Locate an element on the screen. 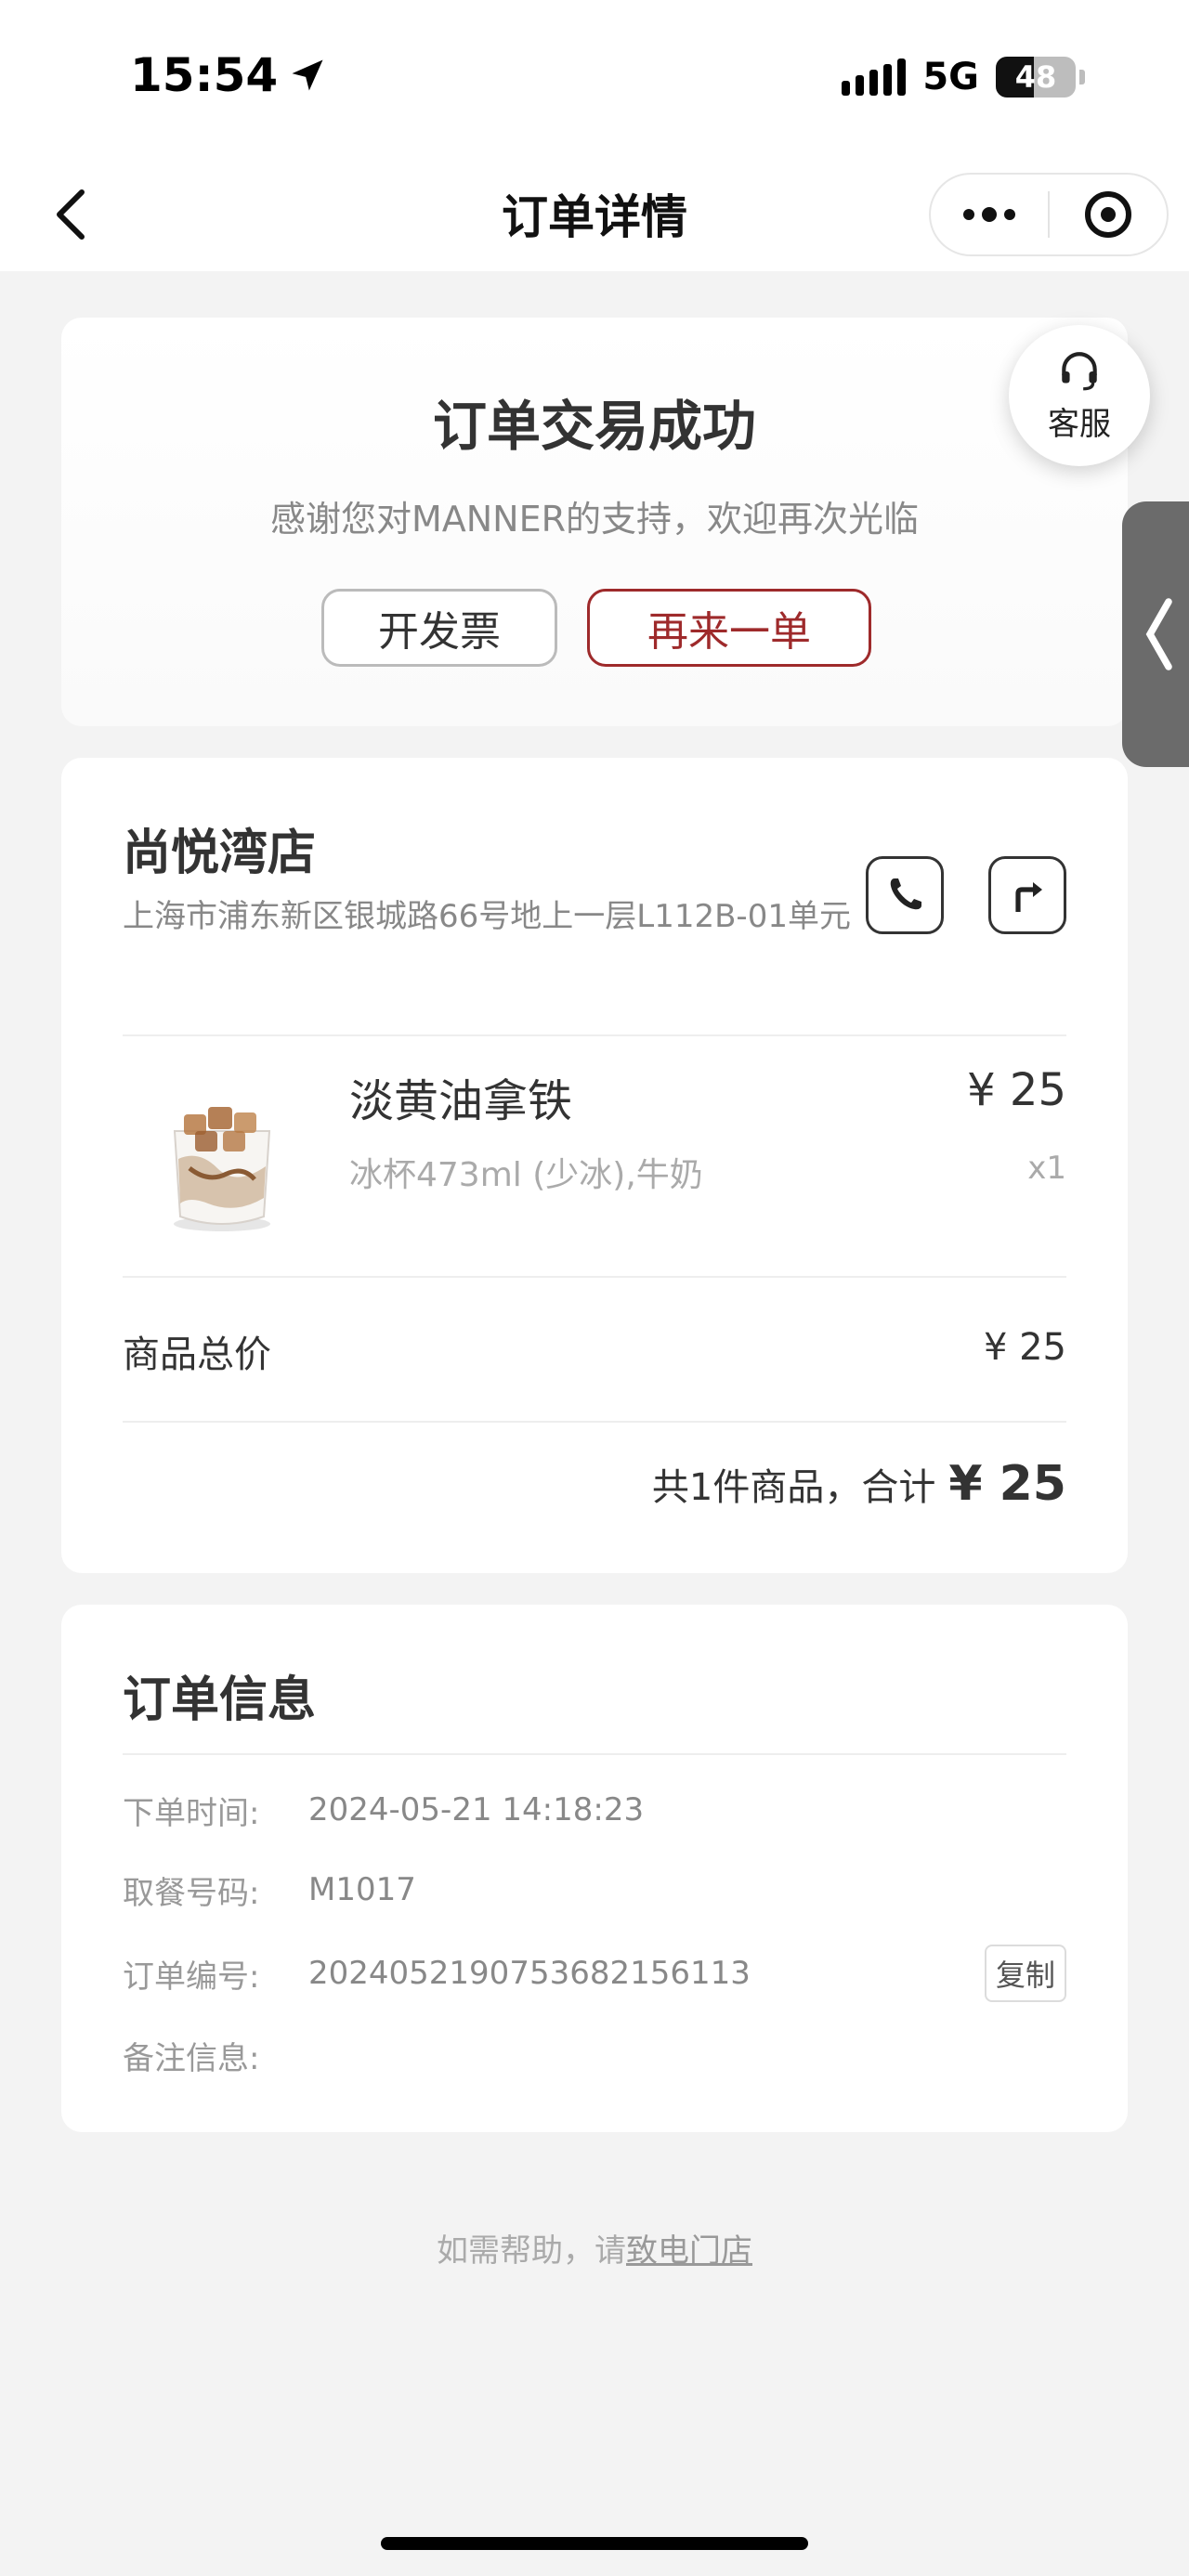 This screenshot has width=1189, height=2576. chevron-left-icon is located at coordinates (1158, 634).